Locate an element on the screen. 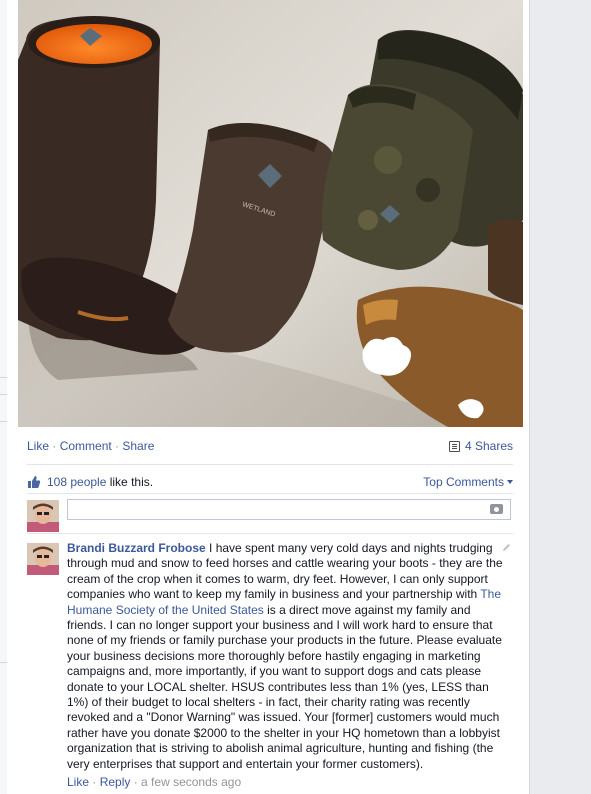 The width and height of the screenshot is (591, 794). top-comments-dropdown: Top Comments is located at coordinates (468, 482).